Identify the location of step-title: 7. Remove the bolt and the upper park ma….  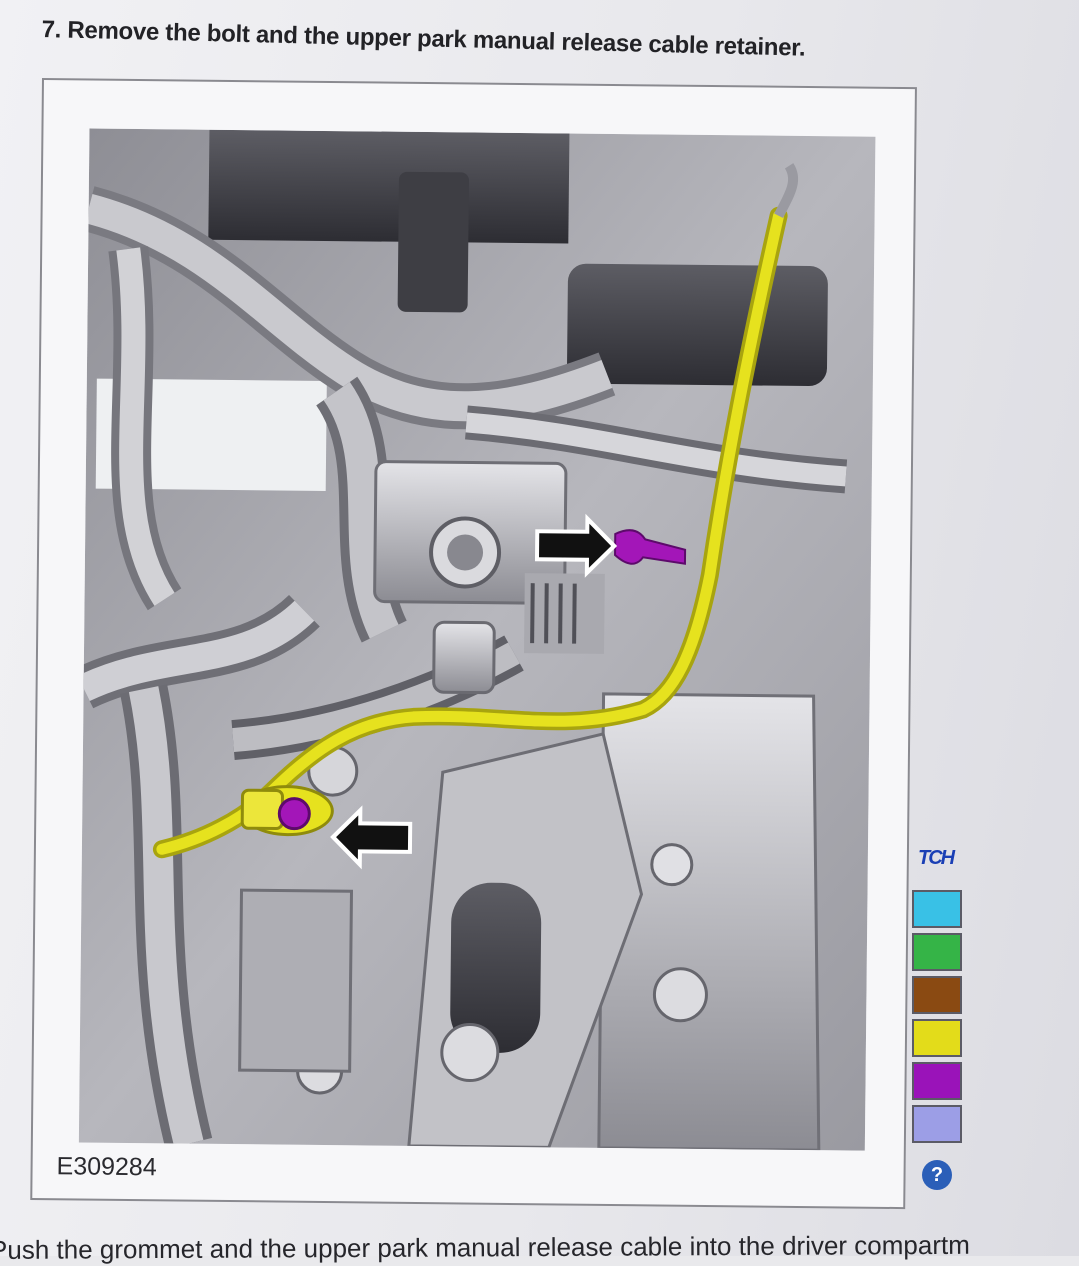
(423, 39).